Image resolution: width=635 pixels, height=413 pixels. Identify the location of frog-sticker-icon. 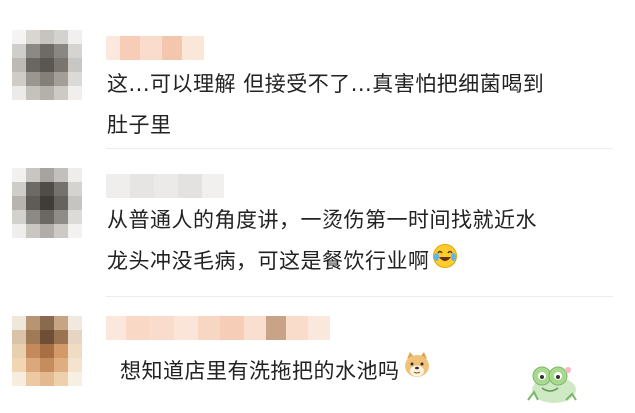
(552, 381).